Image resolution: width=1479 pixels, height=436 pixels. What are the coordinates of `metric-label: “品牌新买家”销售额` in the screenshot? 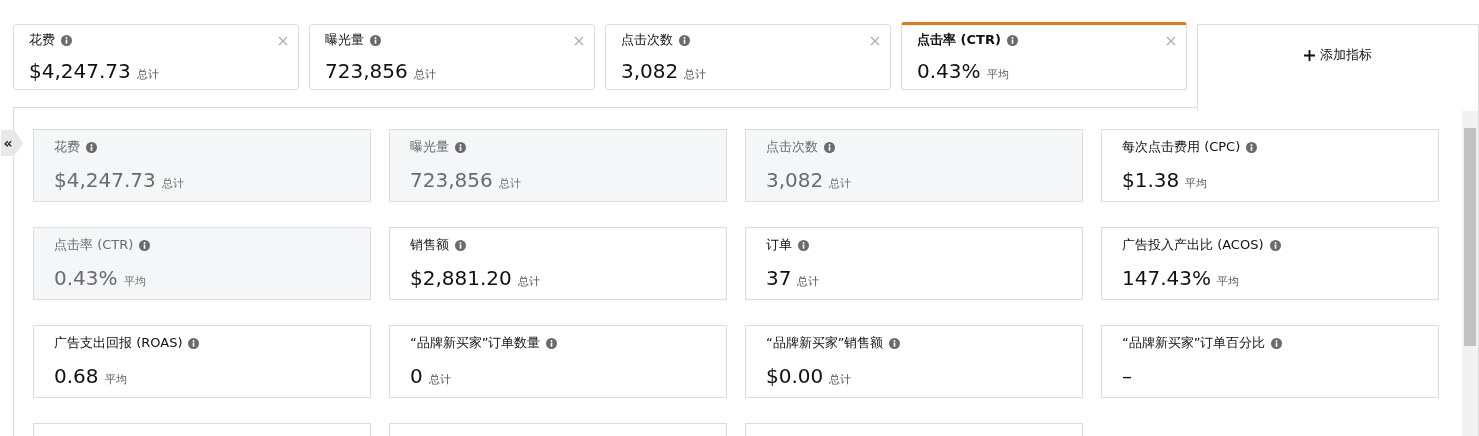 It's located at (825, 343).